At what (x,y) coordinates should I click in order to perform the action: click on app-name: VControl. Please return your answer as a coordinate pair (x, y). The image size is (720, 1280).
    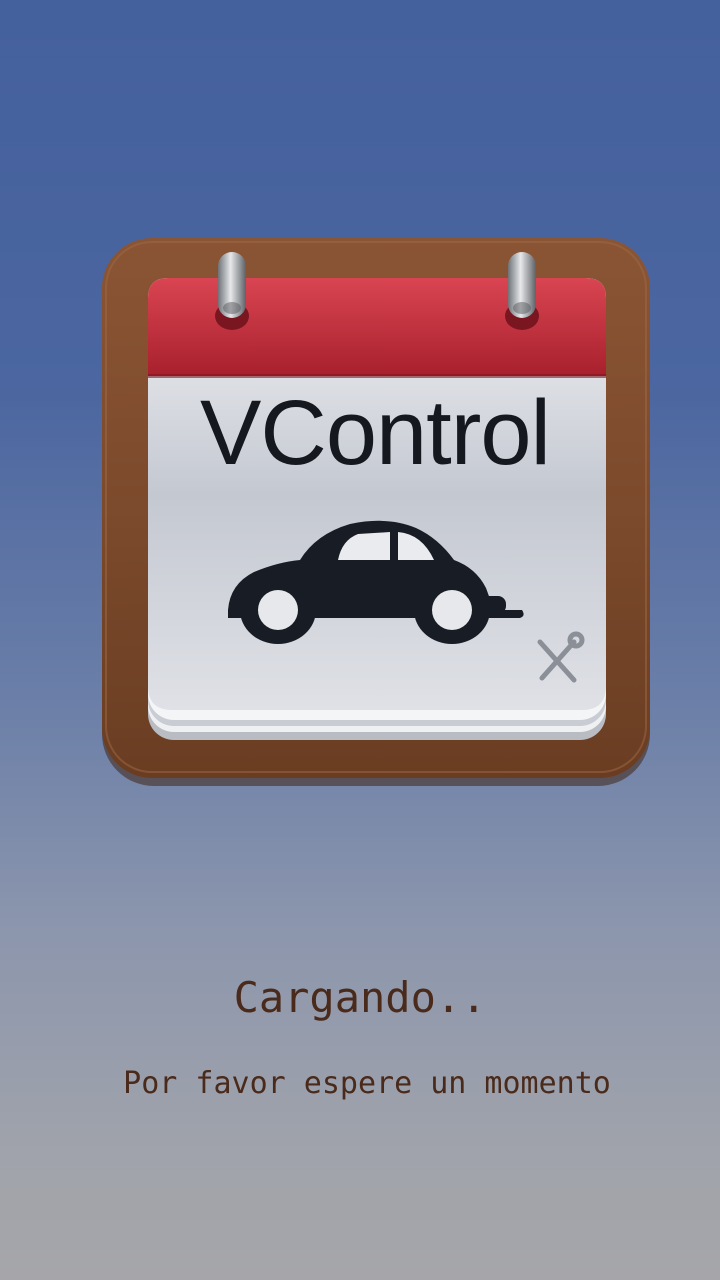
    Looking at the image, I should click on (375, 433).